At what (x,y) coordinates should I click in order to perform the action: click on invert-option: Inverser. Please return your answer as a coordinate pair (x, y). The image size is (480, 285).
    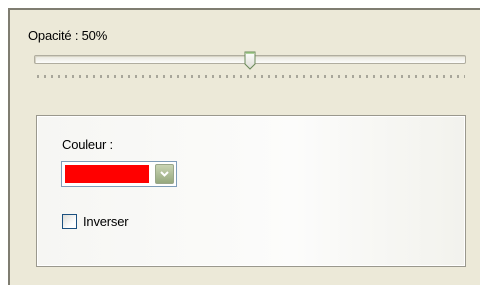
    Looking at the image, I should click on (95, 221).